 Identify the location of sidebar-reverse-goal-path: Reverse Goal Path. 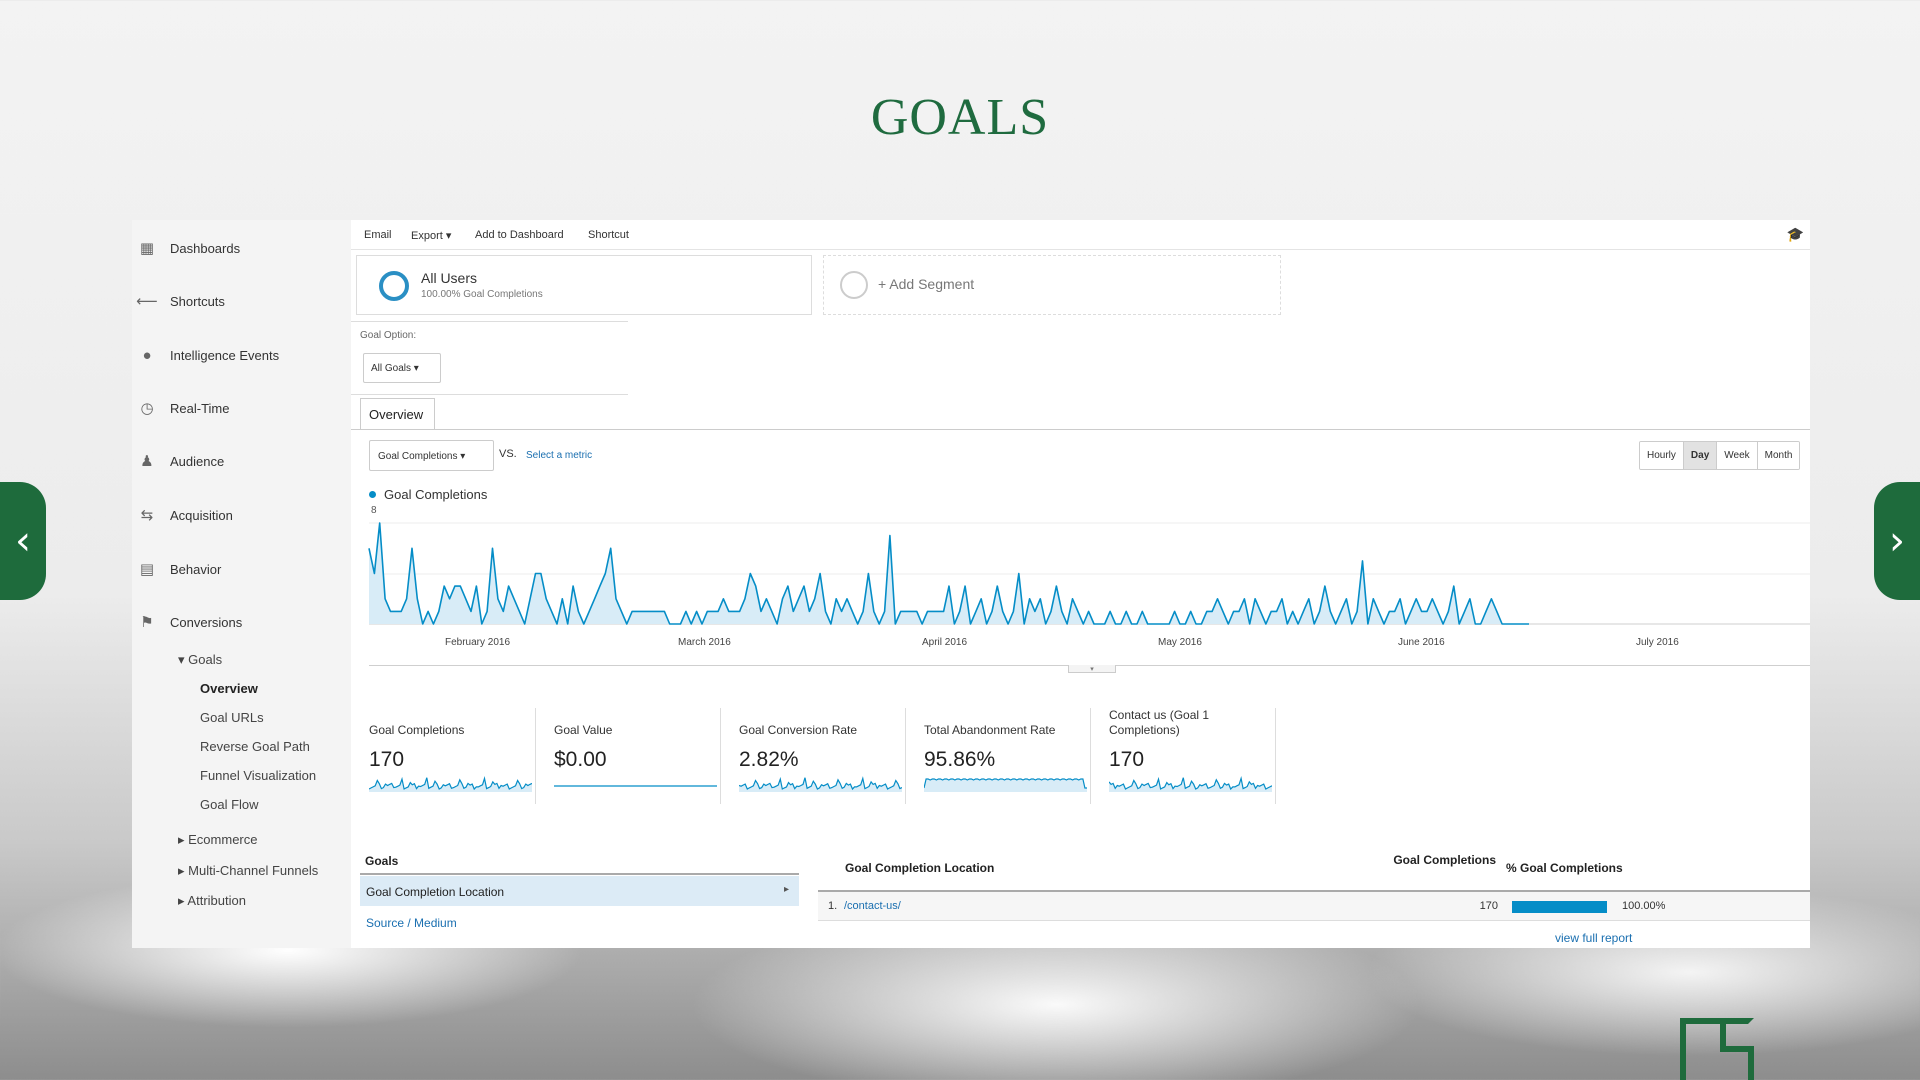
(255, 746).